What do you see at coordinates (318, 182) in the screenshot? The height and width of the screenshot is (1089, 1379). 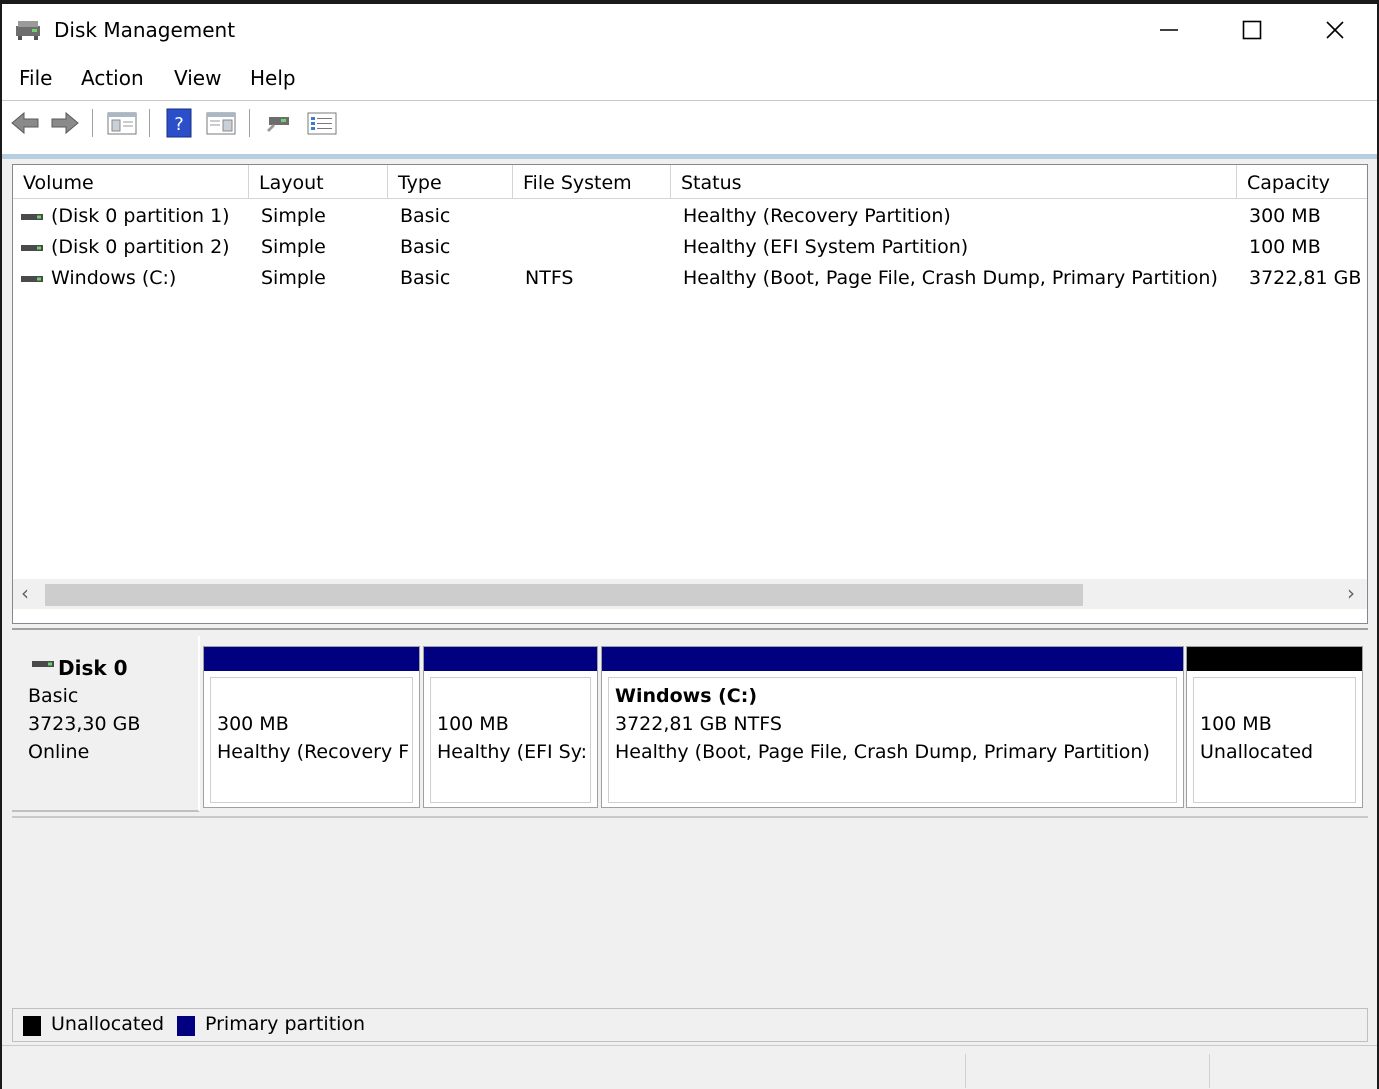 I see `column-header-layout: Layout` at bounding box center [318, 182].